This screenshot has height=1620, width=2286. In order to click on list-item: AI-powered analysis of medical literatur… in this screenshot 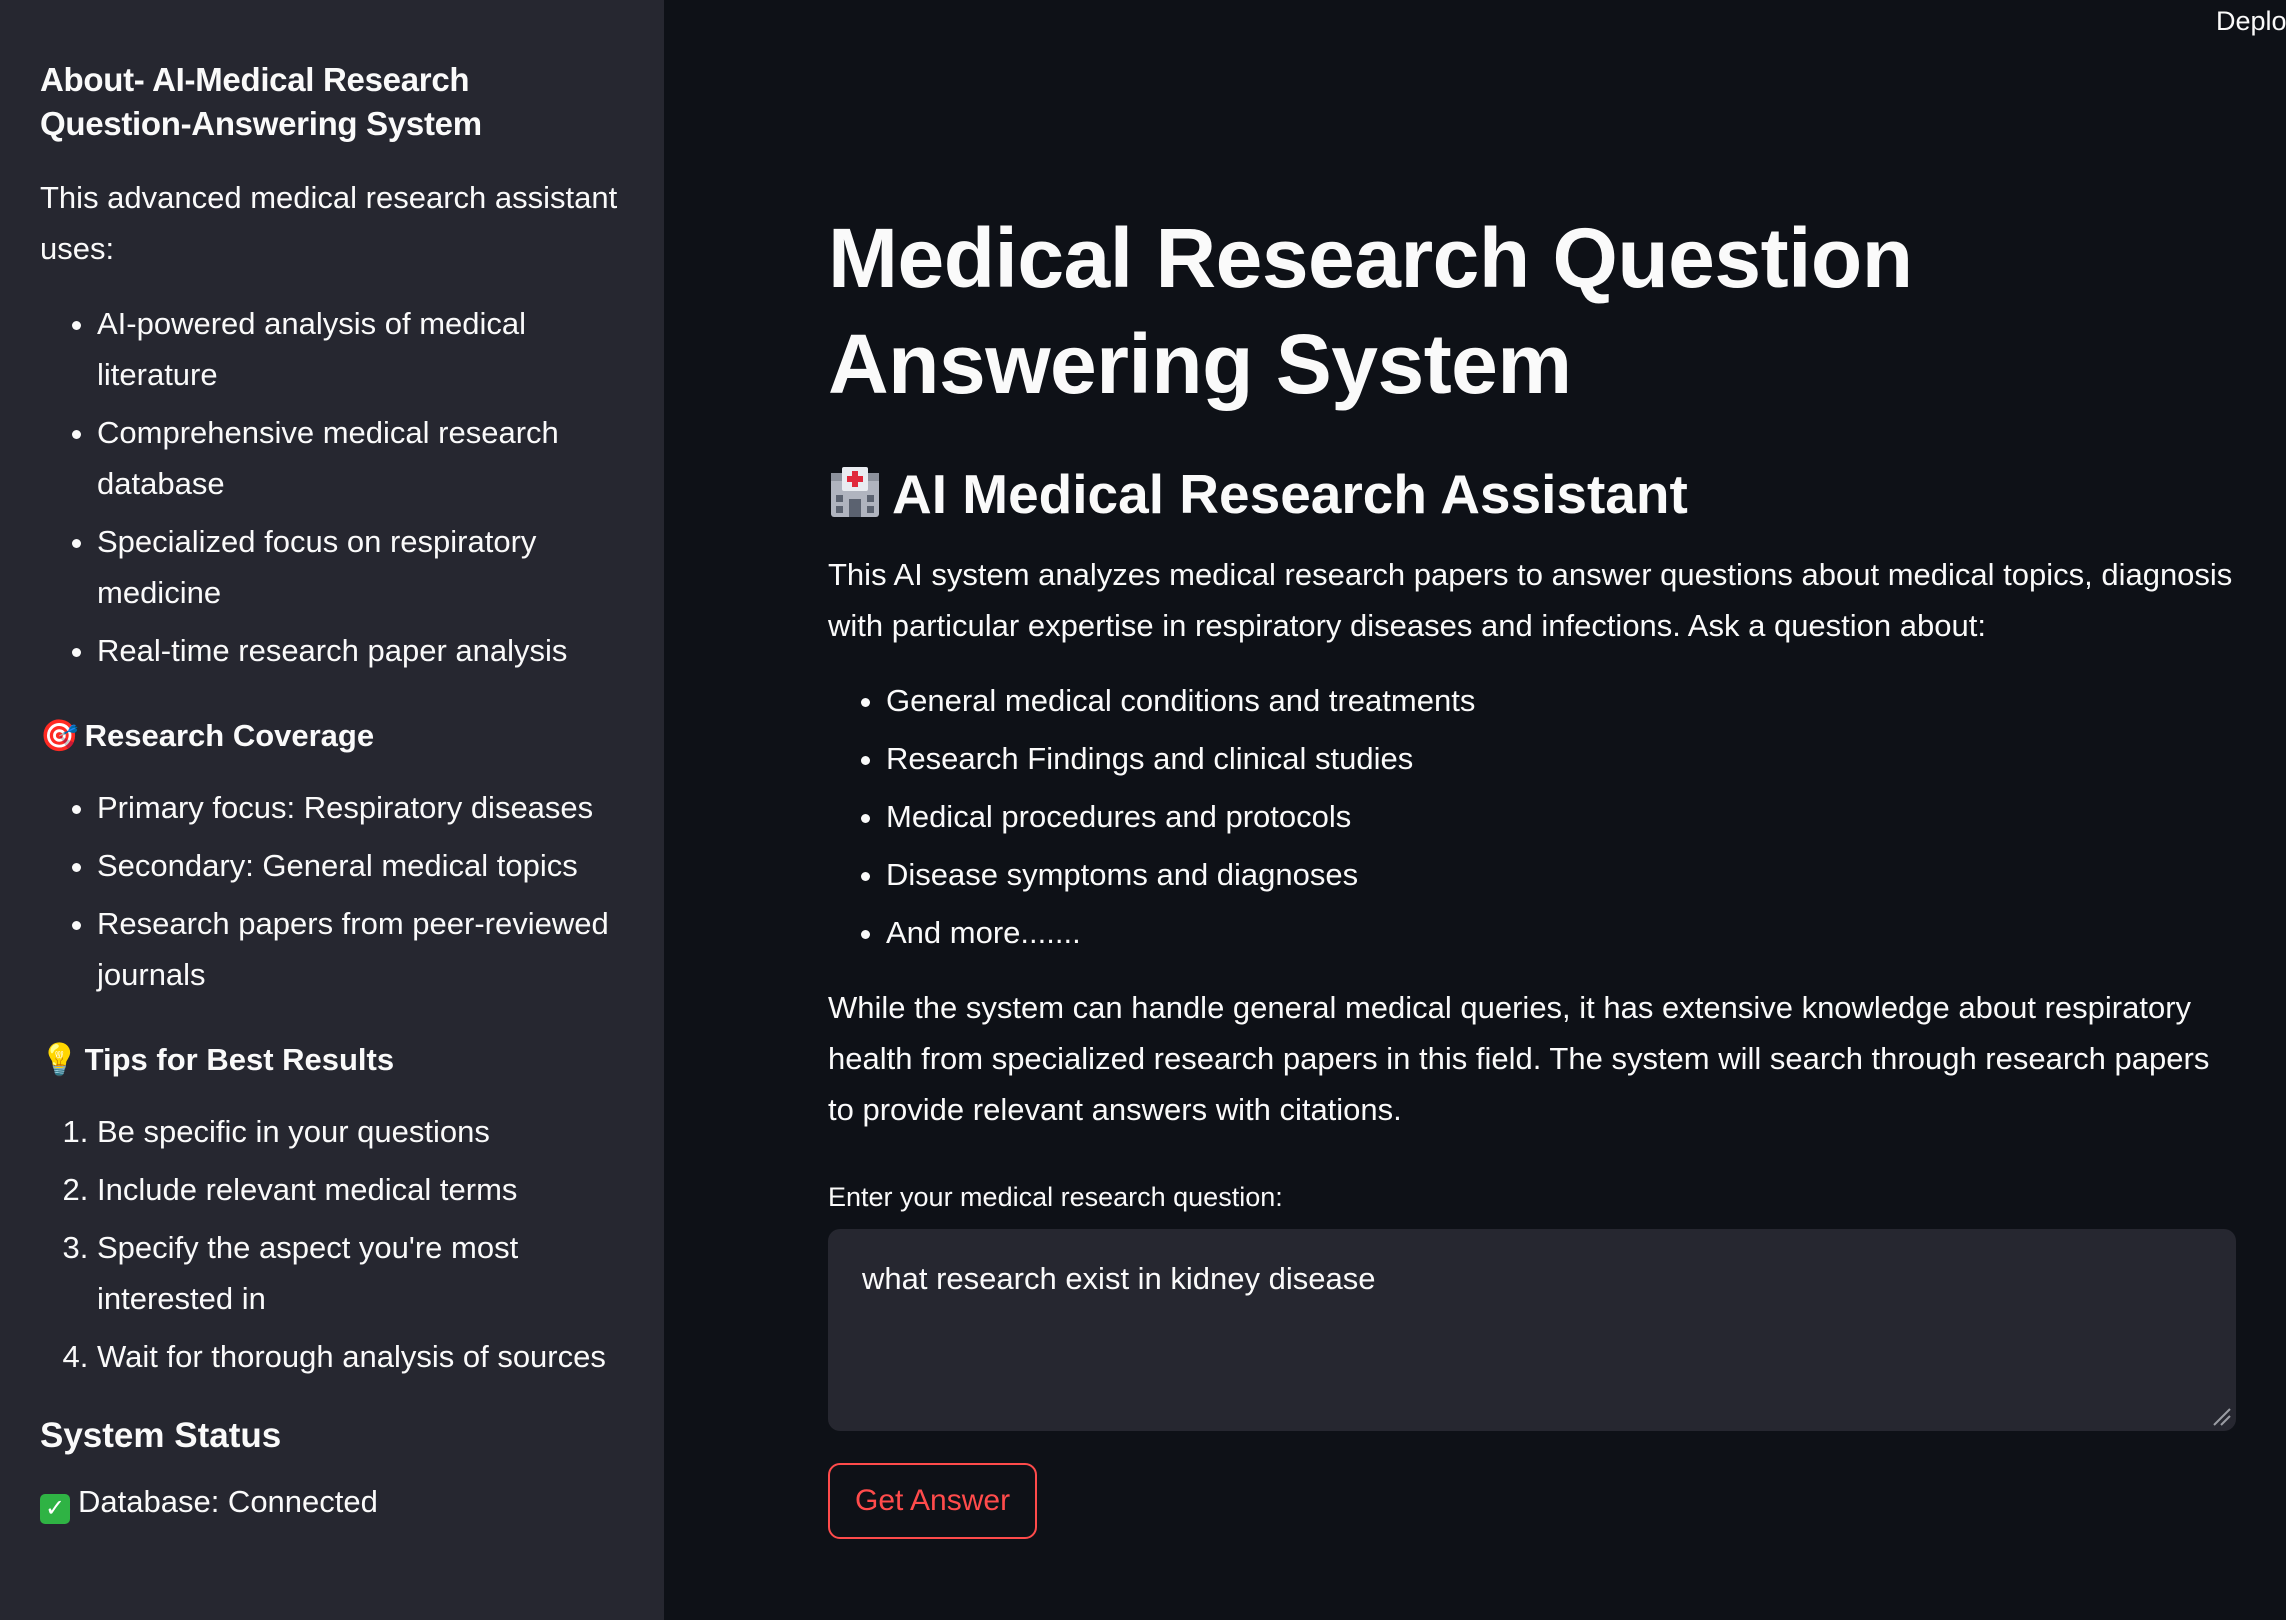, I will do `click(360, 349)`.